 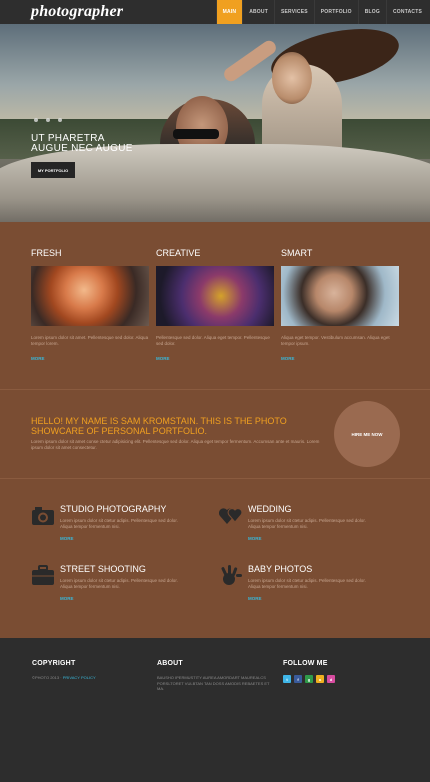 What do you see at coordinates (343, 679) in the screenshot?
I see `social-links: t f g a d` at bounding box center [343, 679].